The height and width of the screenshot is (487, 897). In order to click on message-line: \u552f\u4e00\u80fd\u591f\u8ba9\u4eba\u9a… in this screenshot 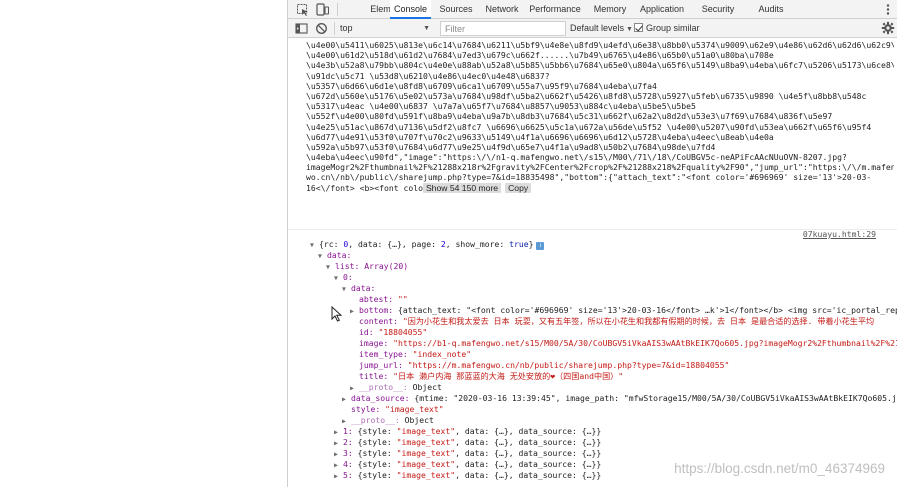, I will do `click(600, 116)`.